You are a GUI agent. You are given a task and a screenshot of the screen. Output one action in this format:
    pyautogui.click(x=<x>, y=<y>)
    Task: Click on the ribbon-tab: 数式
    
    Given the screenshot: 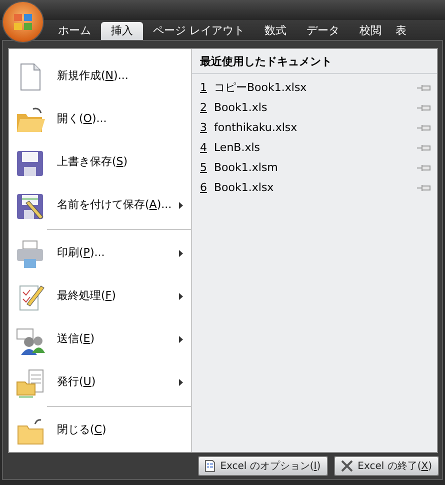 What is the action you would take?
    pyautogui.click(x=275, y=31)
    